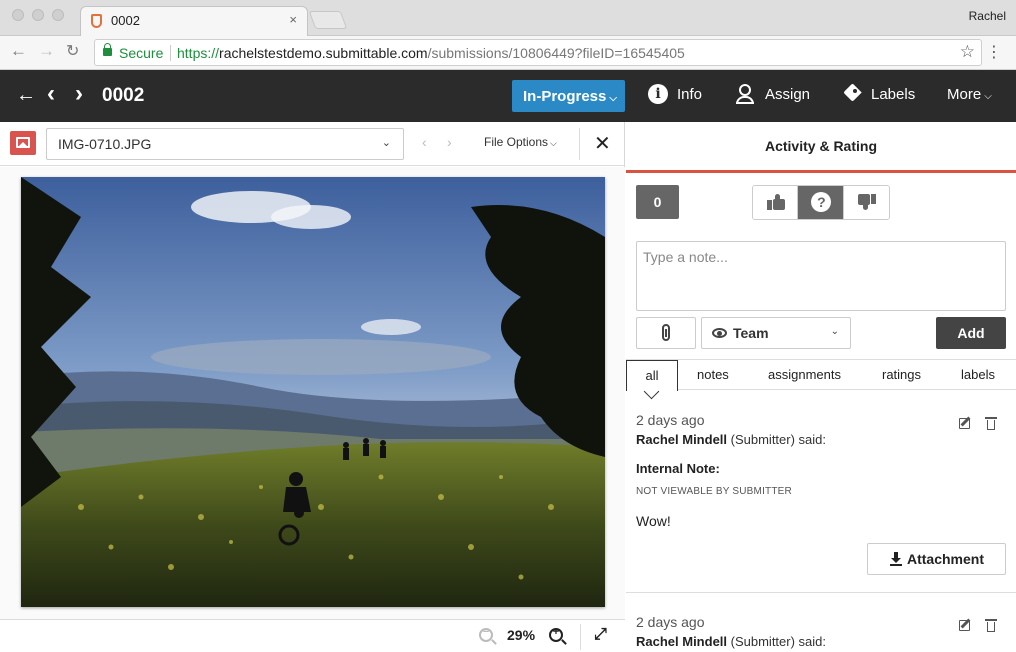 This screenshot has height=652, width=1016. What do you see at coordinates (516, 142) in the screenshot?
I see `file-options-label: File Options` at bounding box center [516, 142].